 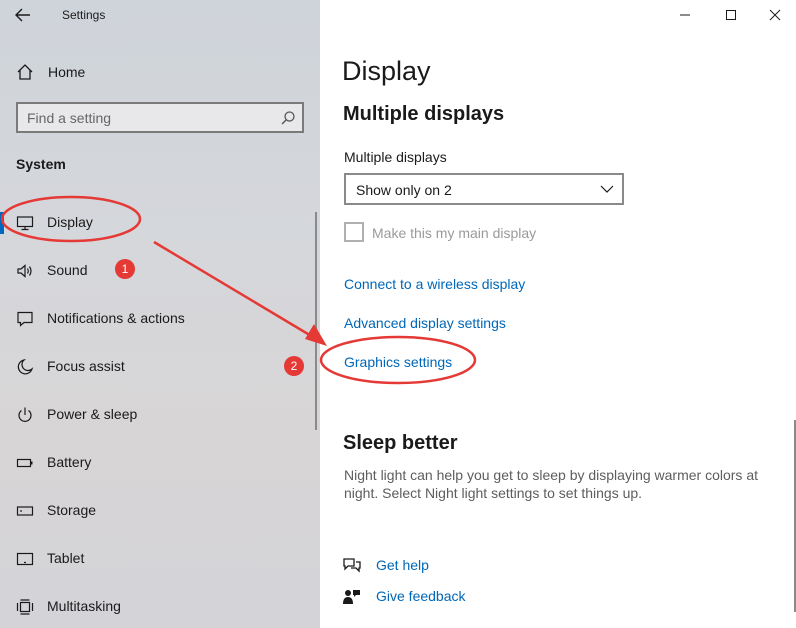 What do you see at coordinates (402, 565) in the screenshot?
I see `get-help-label: Get help` at bounding box center [402, 565].